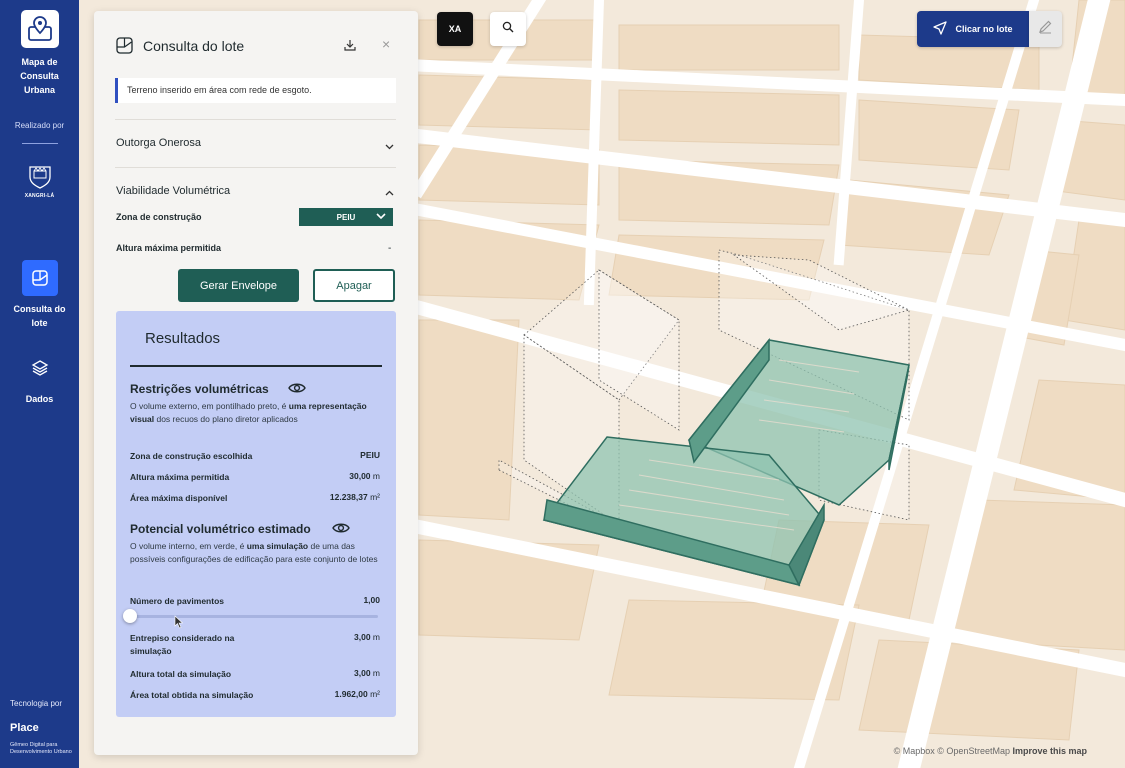 This screenshot has width=1125, height=768. What do you see at coordinates (256, 40) in the screenshot?
I see `panel-header: Consulta do lote ×` at bounding box center [256, 40].